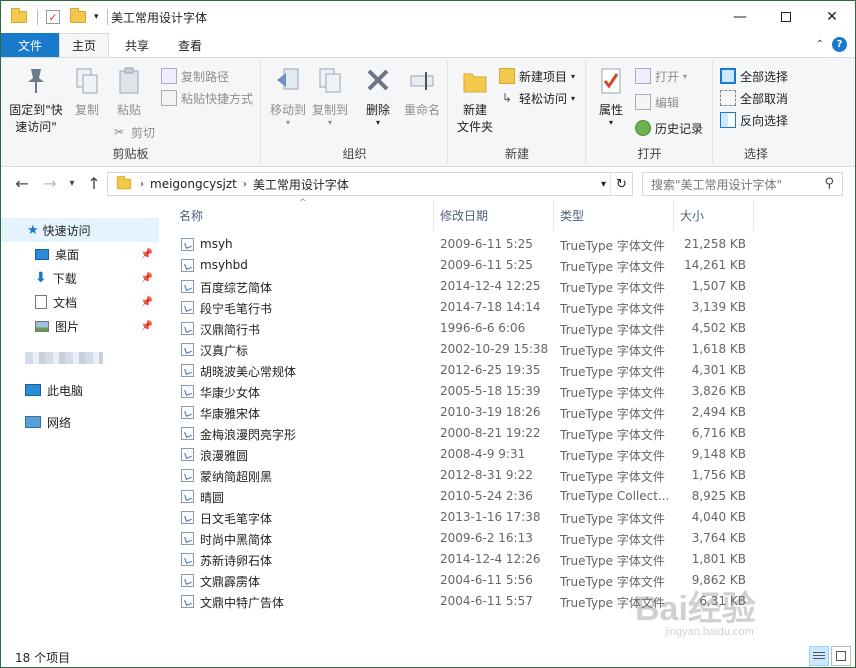 The width and height of the screenshot is (856, 668). Describe the element at coordinates (190, 45) in the screenshot. I see `tab-view: 查看` at that location.